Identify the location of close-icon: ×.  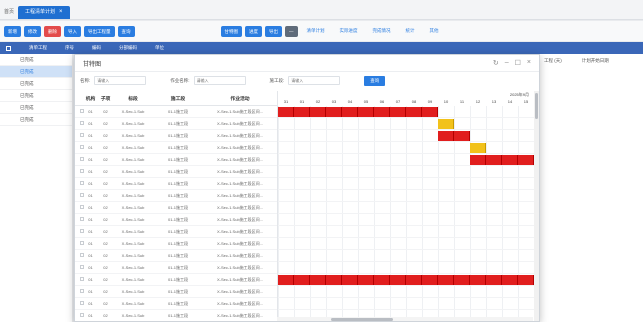
(529, 63).